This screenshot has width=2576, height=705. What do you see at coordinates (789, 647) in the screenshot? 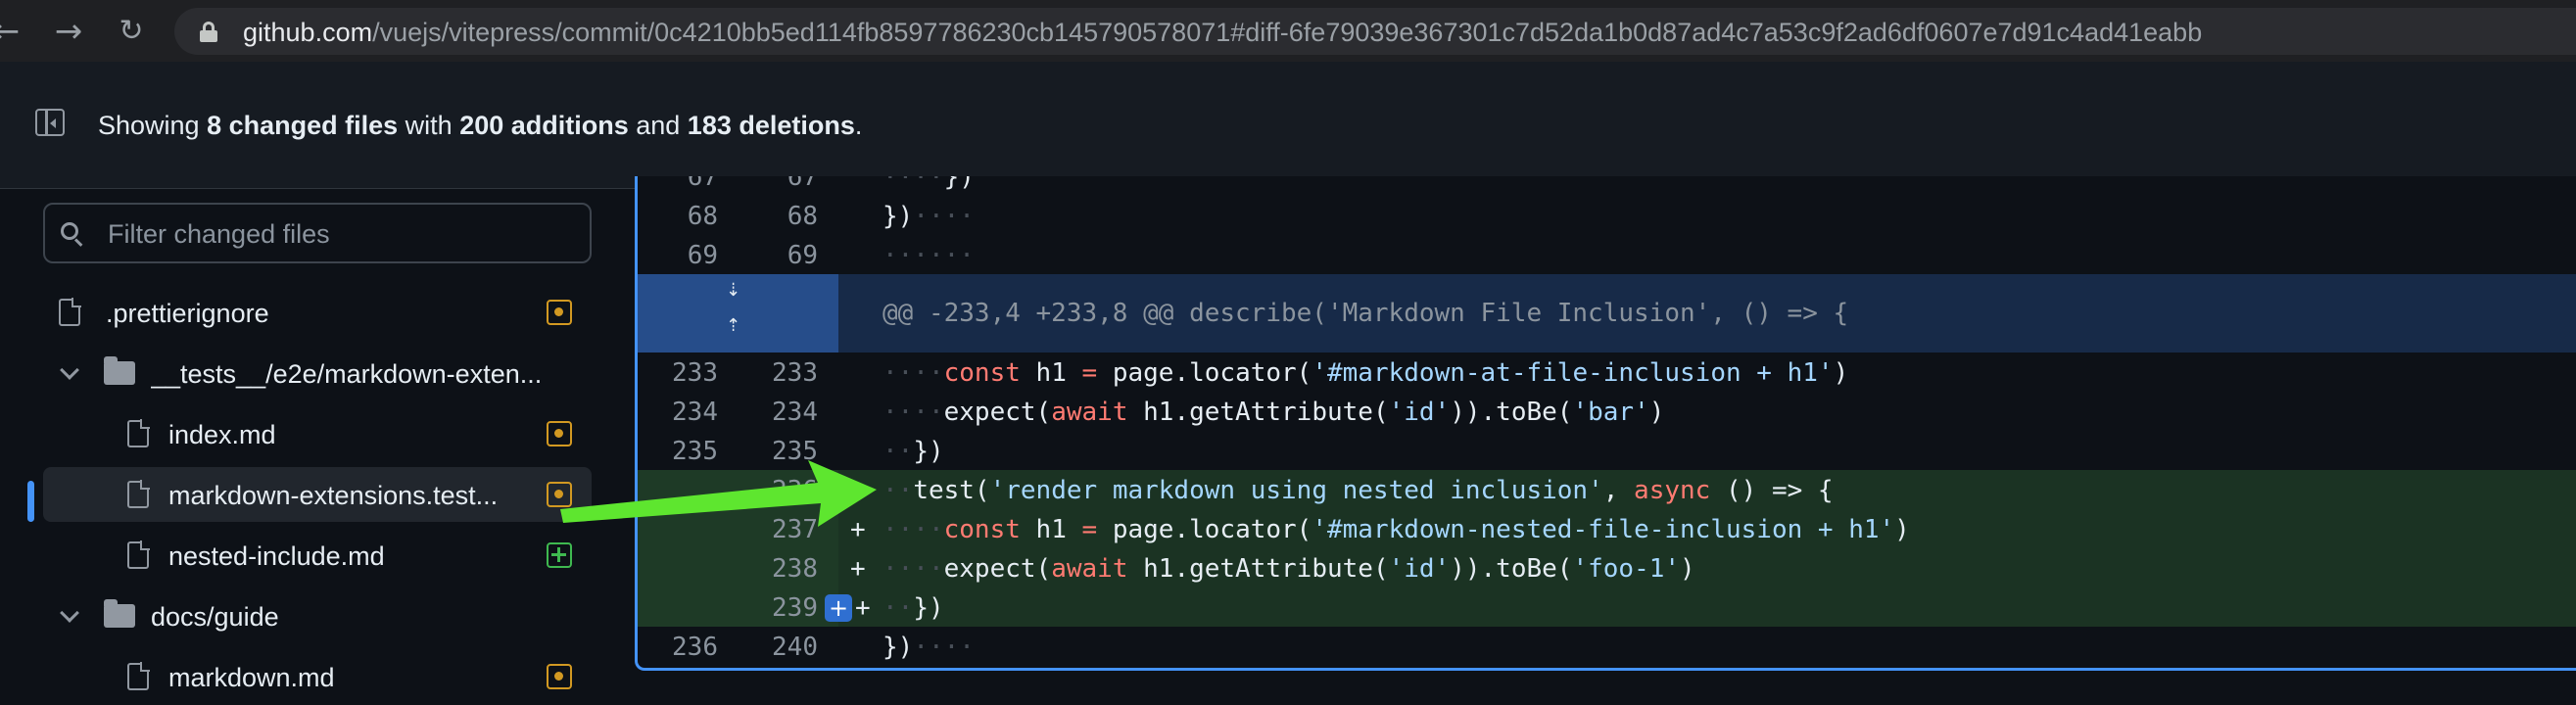
I see `new-line-number: 240` at bounding box center [789, 647].